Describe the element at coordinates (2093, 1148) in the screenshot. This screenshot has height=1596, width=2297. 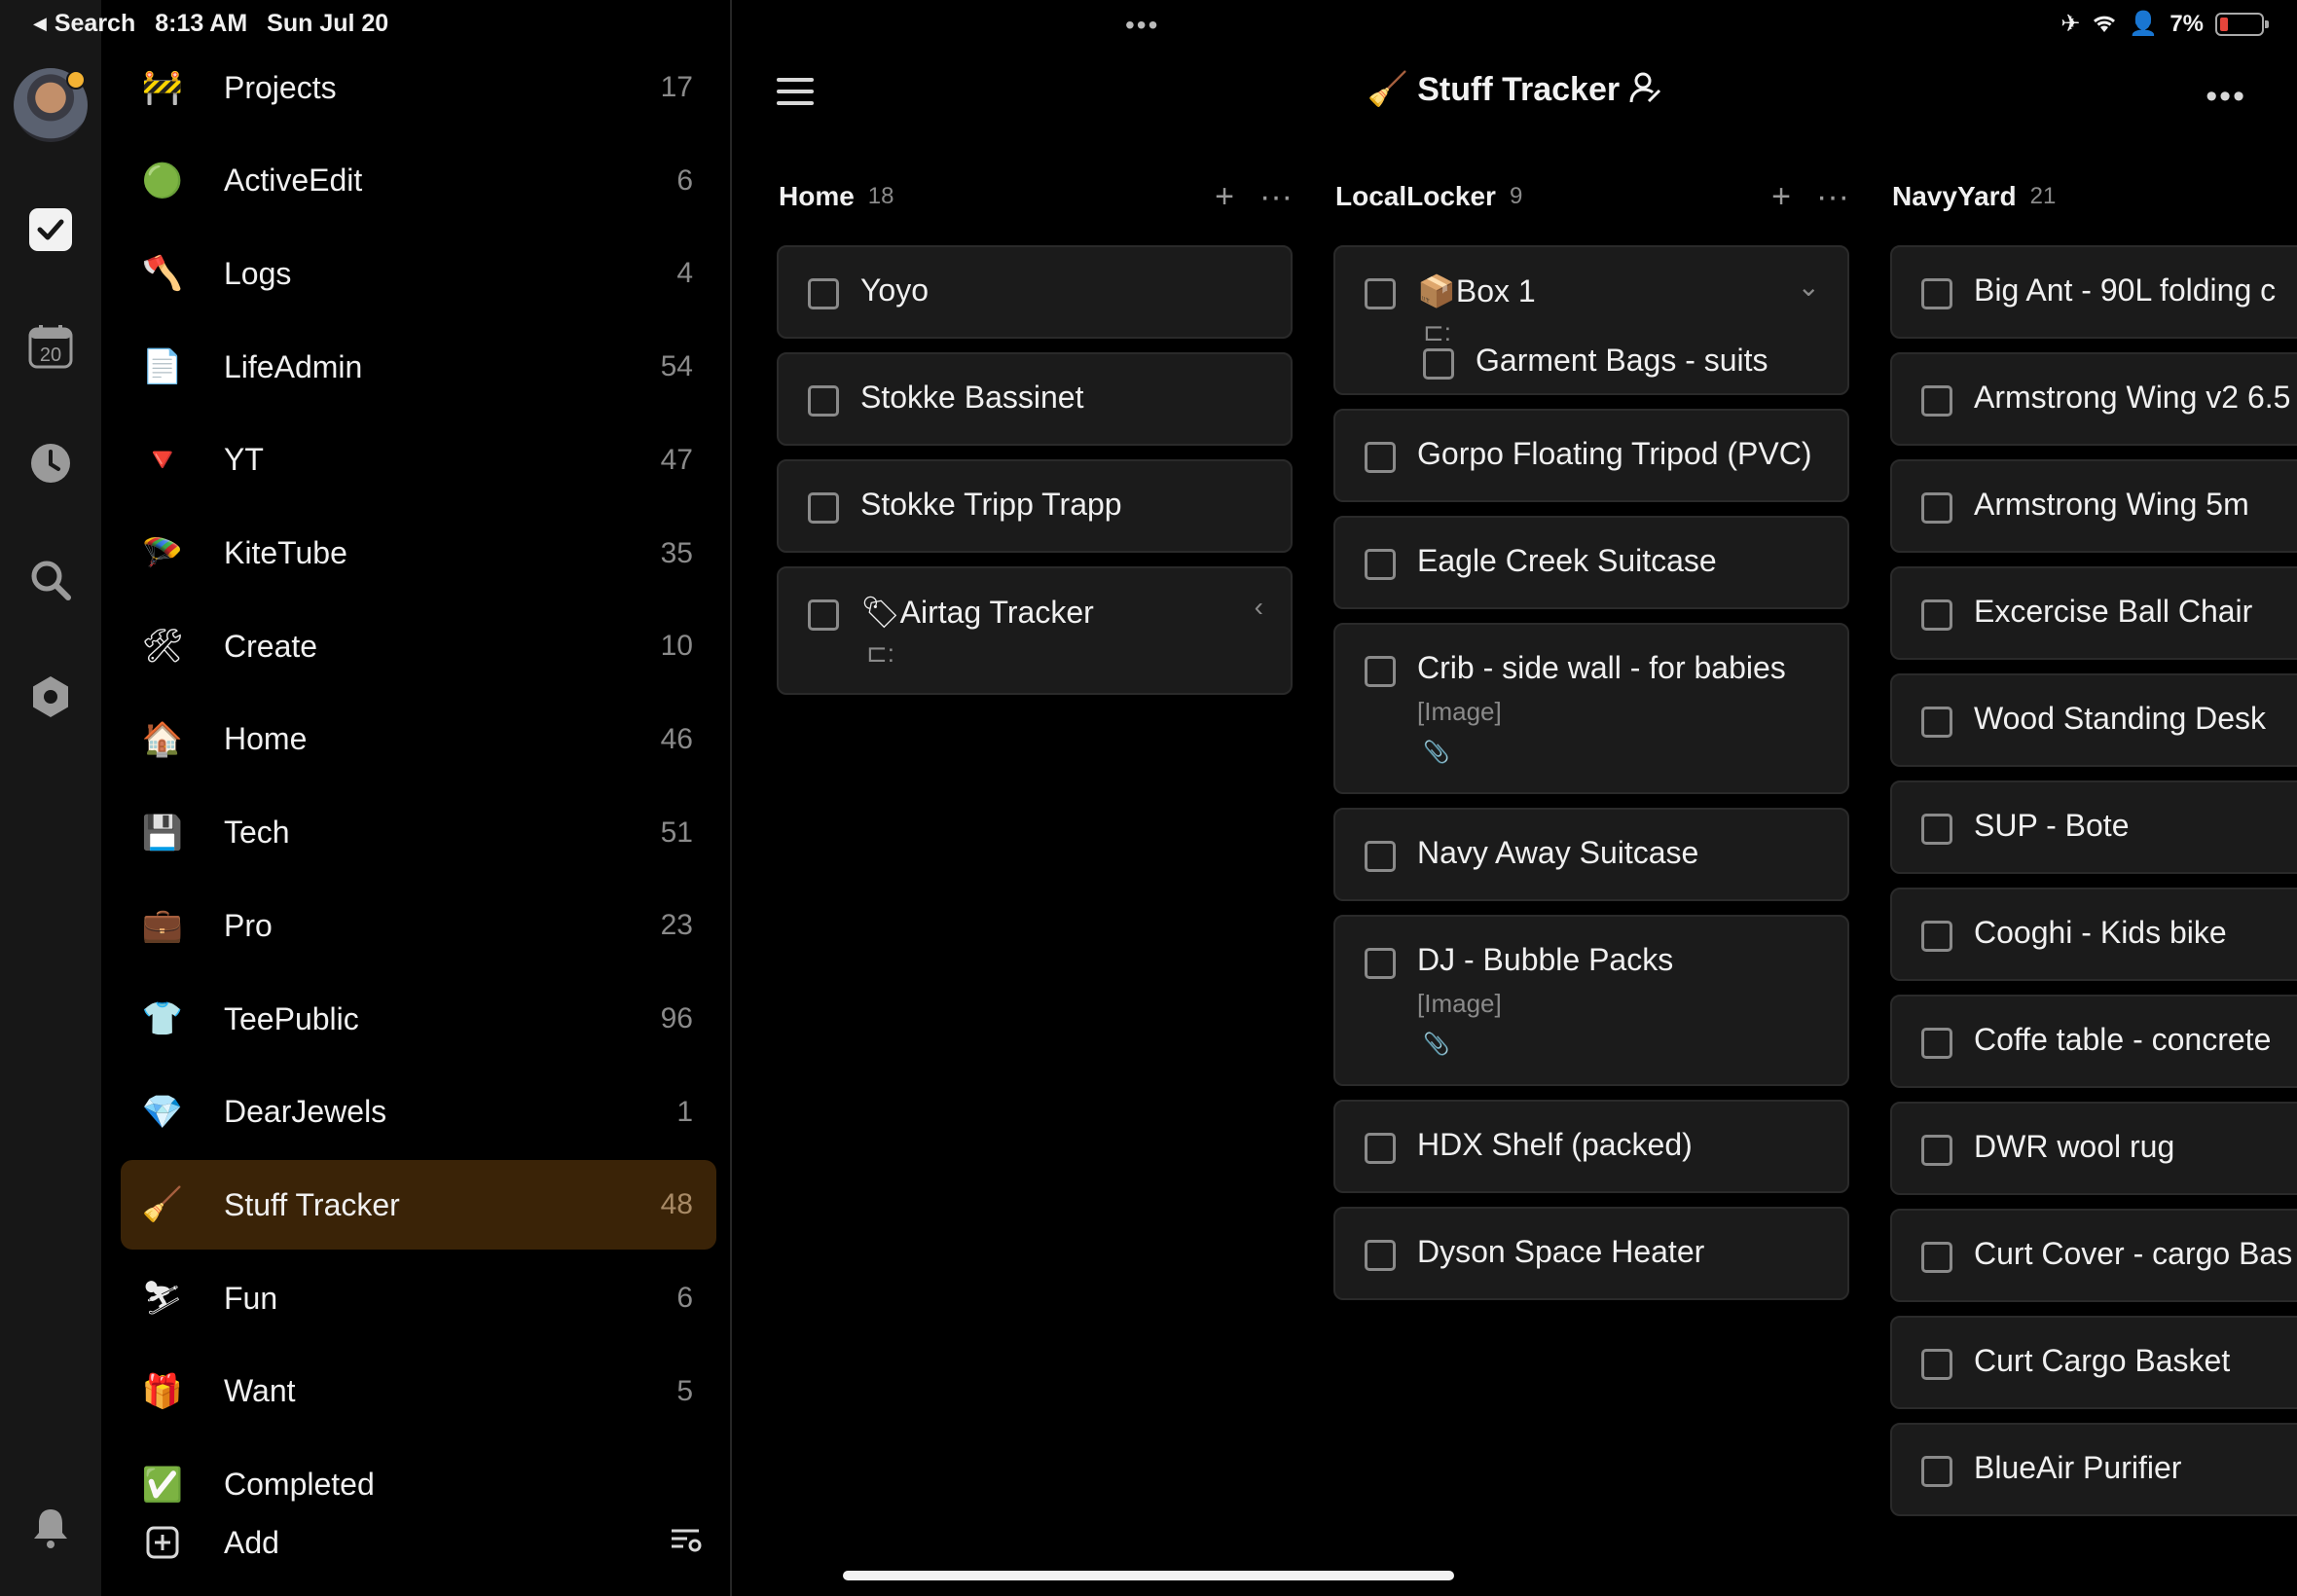
I see `task-card: DWR wool rug` at that location.